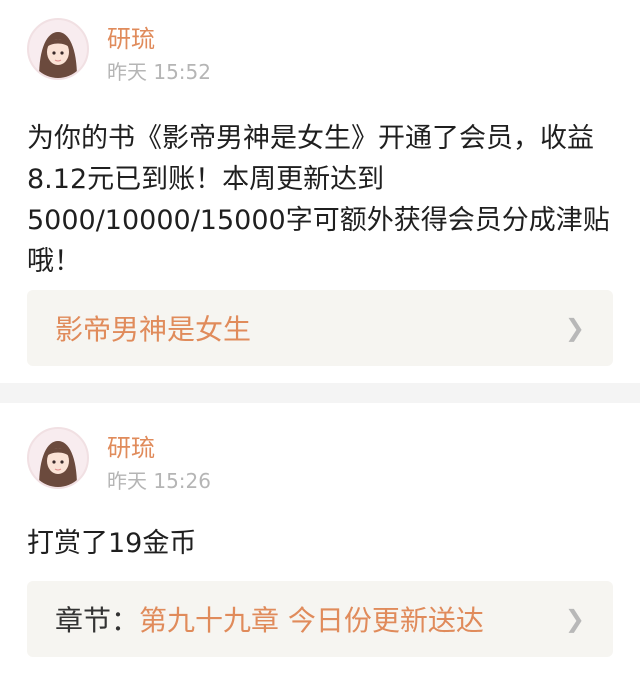 This screenshot has width=640, height=680. Describe the element at coordinates (320, 328) in the screenshot. I see `book-link: 影帝男神是女生 ❯` at that location.